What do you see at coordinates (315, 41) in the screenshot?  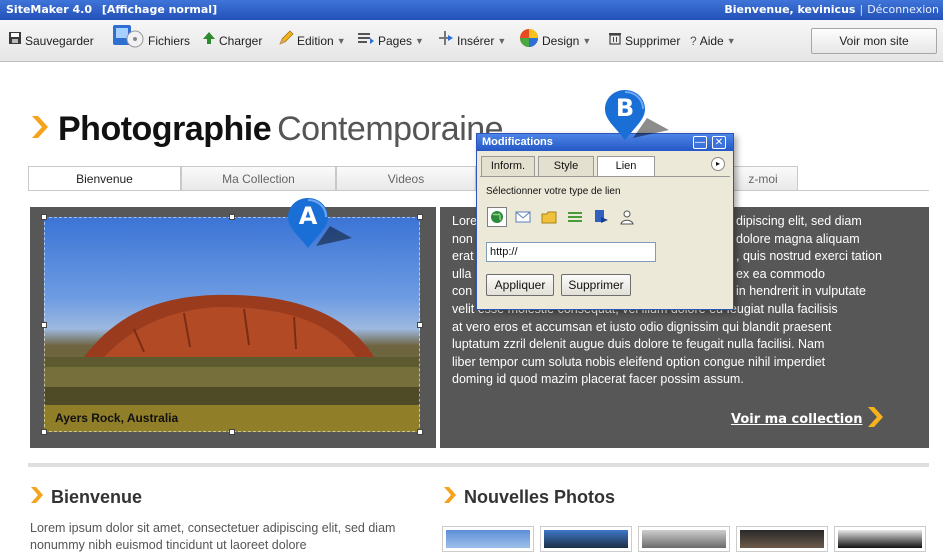 I see `edit-label: Edition` at bounding box center [315, 41].